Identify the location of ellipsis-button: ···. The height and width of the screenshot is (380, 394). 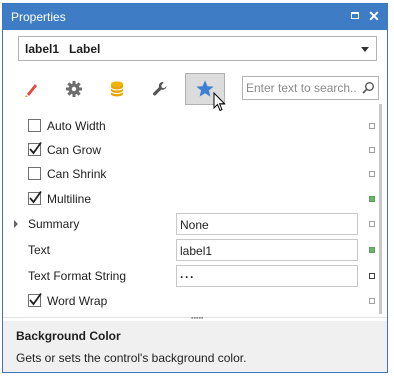
(265, 277).